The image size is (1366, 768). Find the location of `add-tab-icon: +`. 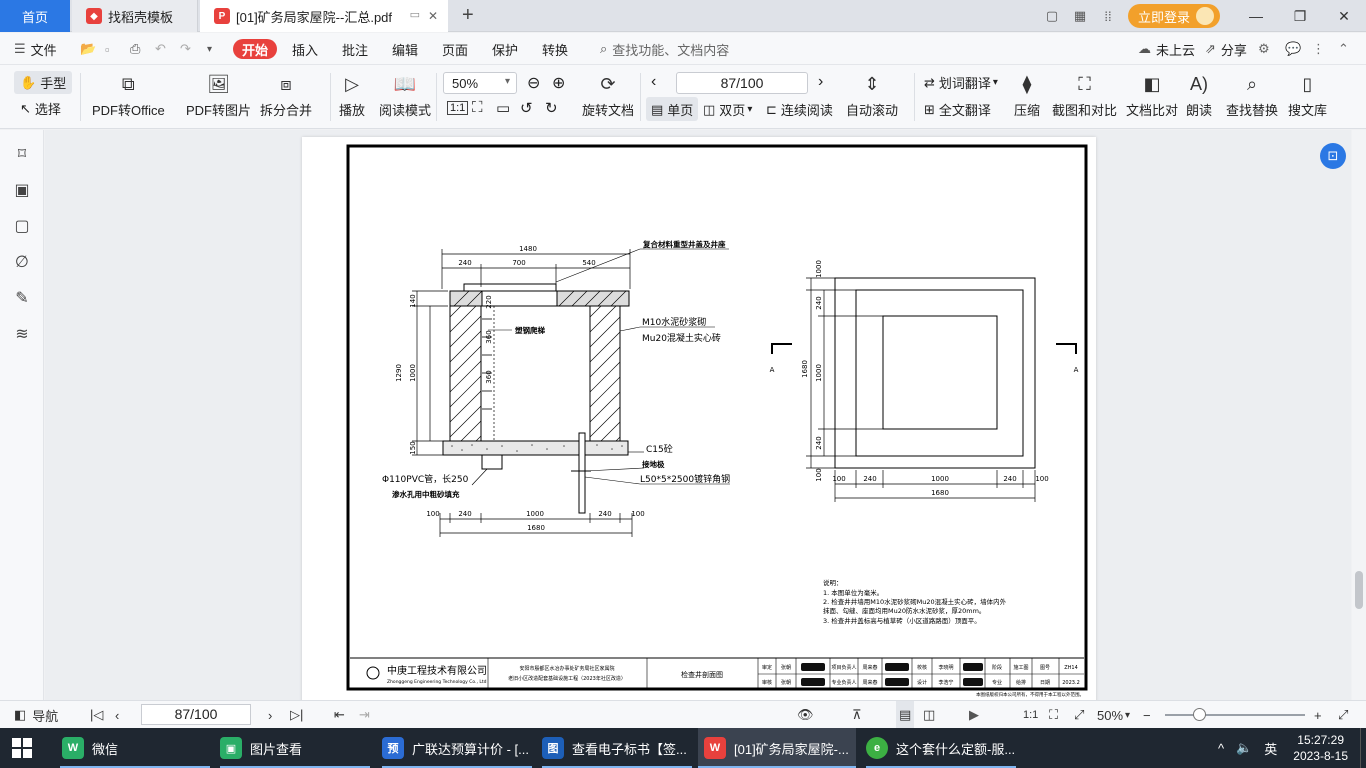

add-tab-icon: + is located at coordinates (468, 15).